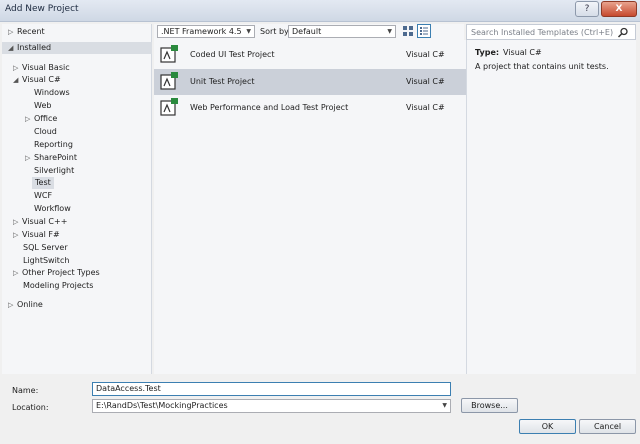 The height and width of the screenshot is (444, 640). I want to click on help-button: ?, so click(587, 9).